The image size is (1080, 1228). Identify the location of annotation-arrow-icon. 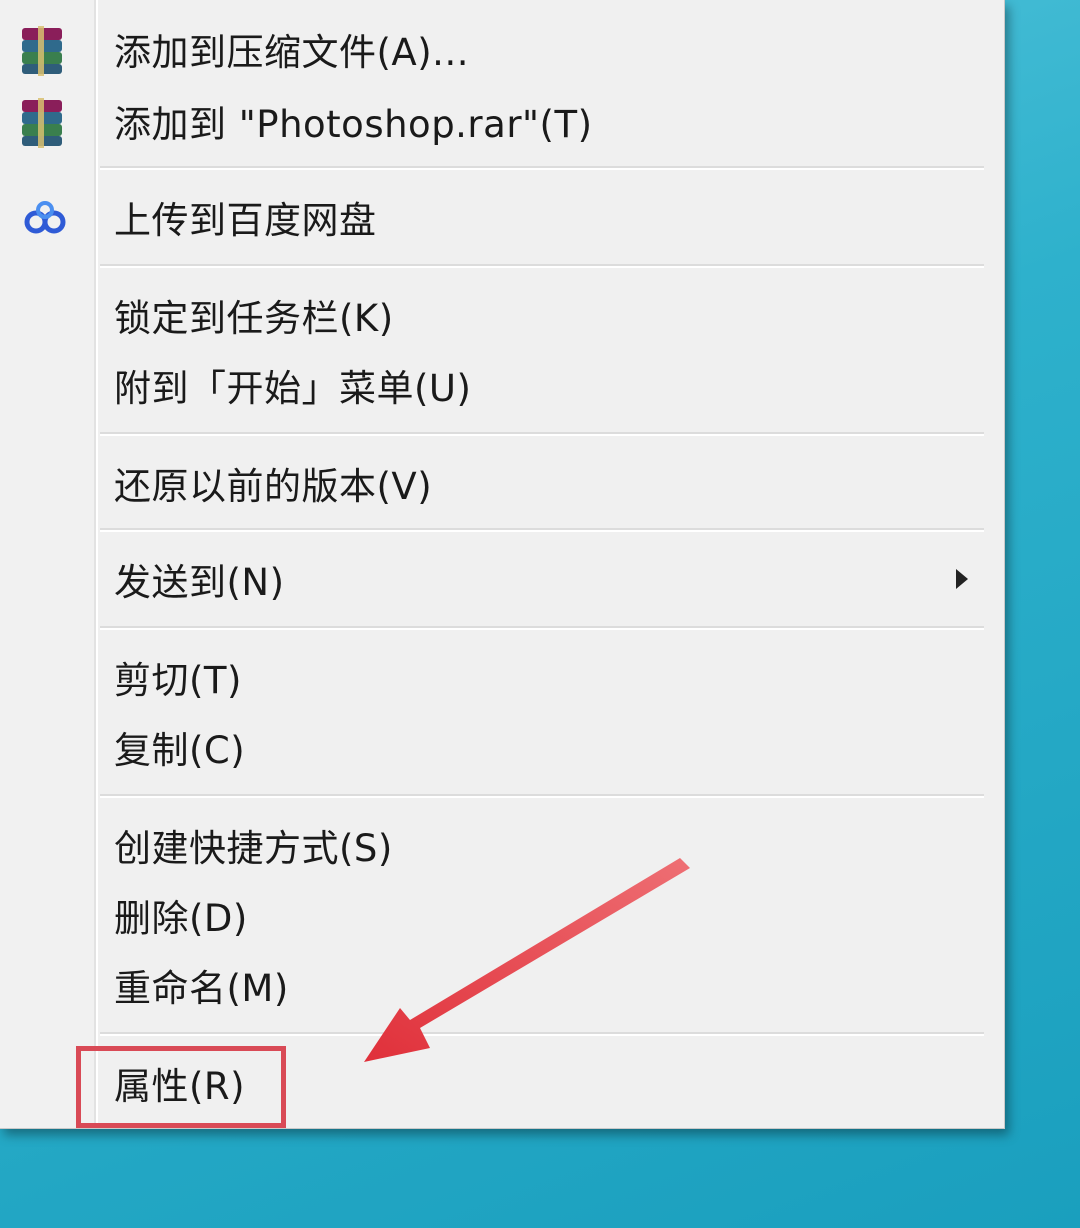
(527, 960).